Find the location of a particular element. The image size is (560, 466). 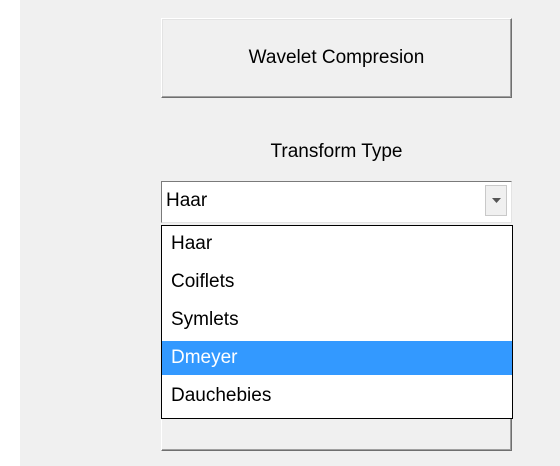

dropdown-item-dauchebies: Dauchebies is located at coordinates (337, 396).